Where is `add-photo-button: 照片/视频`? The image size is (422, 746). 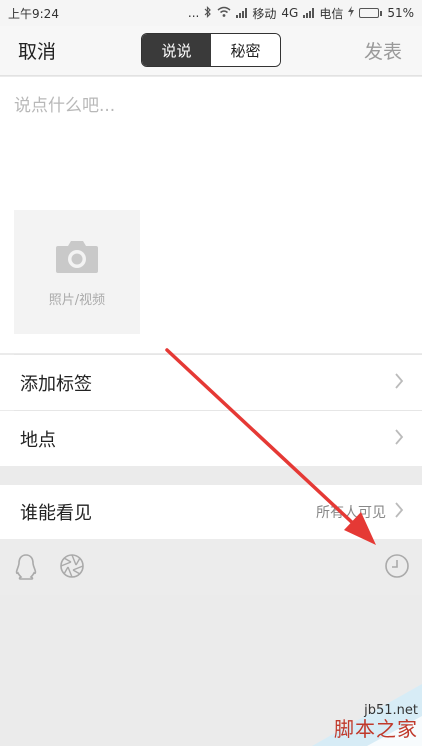 add-photo-button: 照片/视频 is located at coordinates (77, 272).